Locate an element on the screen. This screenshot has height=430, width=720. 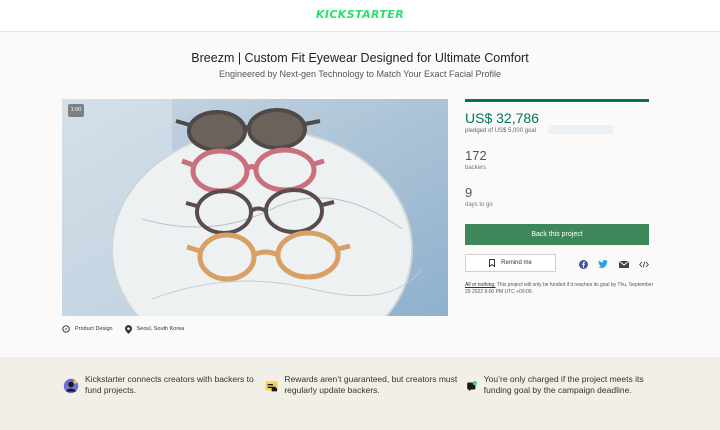
location-label: Seoul, South Korea is located at coordinates (160, 329).